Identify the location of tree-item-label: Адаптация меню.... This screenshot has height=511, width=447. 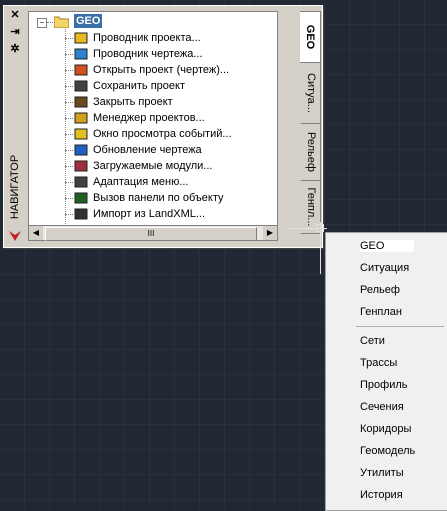
(141, 182).